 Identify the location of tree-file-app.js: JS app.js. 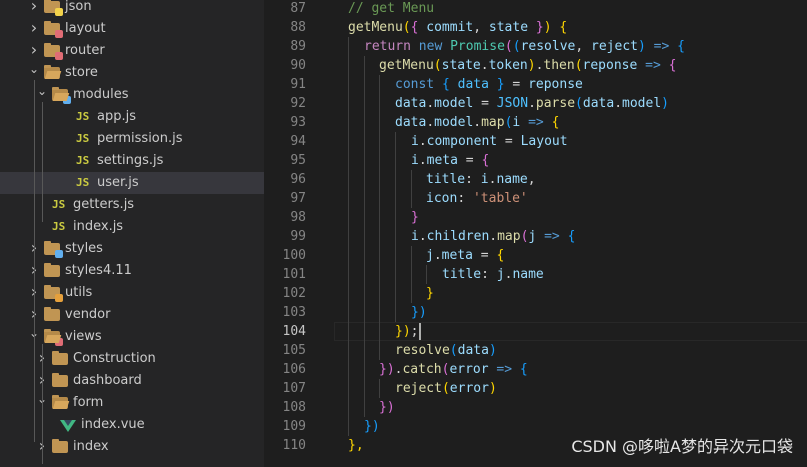
(132, 117).